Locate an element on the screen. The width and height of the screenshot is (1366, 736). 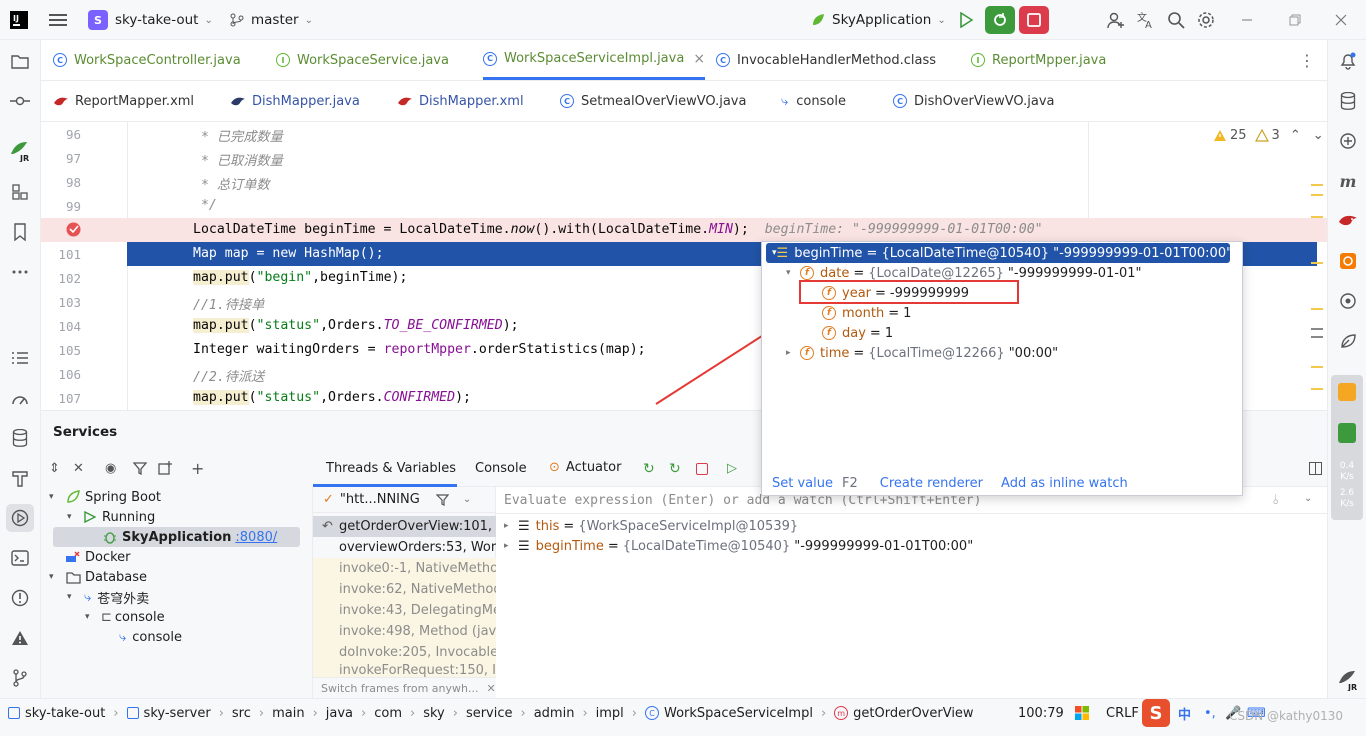
database-panel-button is located at coordinates (1348, 101).